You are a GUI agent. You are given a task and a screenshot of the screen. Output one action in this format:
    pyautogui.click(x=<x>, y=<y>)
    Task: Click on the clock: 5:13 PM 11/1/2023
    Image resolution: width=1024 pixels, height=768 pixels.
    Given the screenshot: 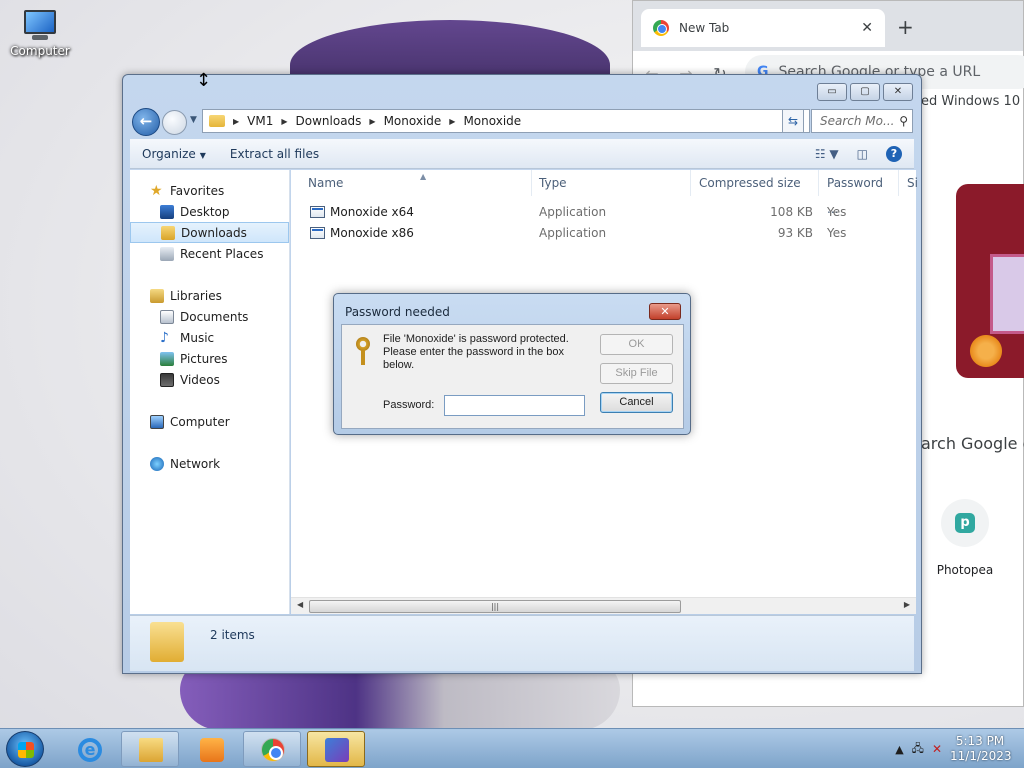 What is the action you would take?
    pyautogui.click(x=981, y=749)
    